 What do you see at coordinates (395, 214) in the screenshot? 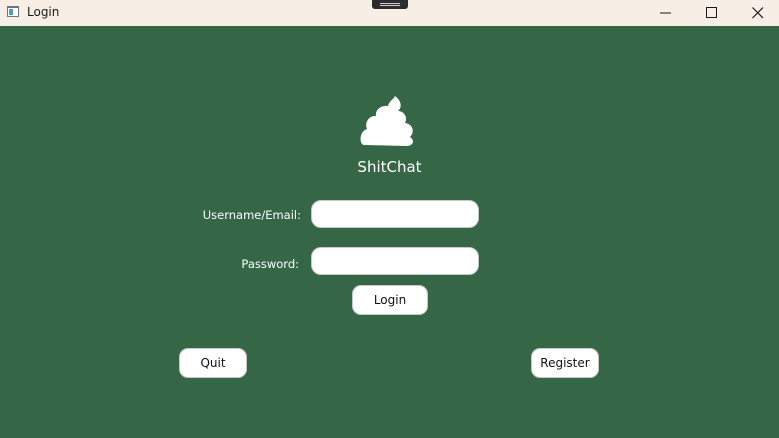
I see `username-field` at bounding box center [395, 214].